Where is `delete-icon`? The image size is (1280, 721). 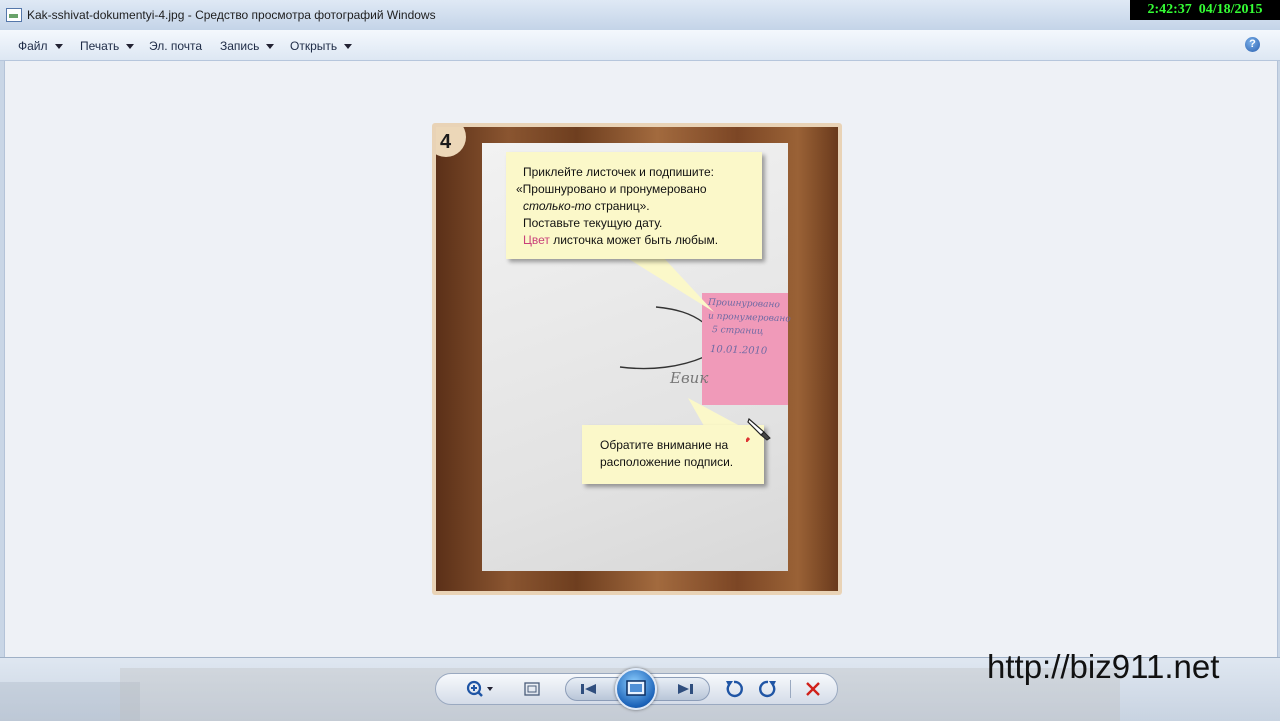
delete-icon is located at coordinates (813, 689).